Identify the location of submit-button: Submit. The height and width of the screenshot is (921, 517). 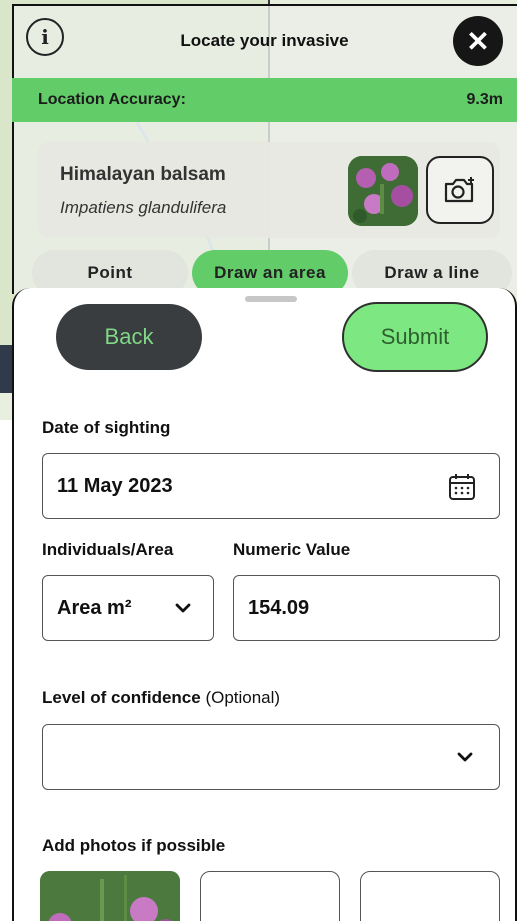
(415, 337).